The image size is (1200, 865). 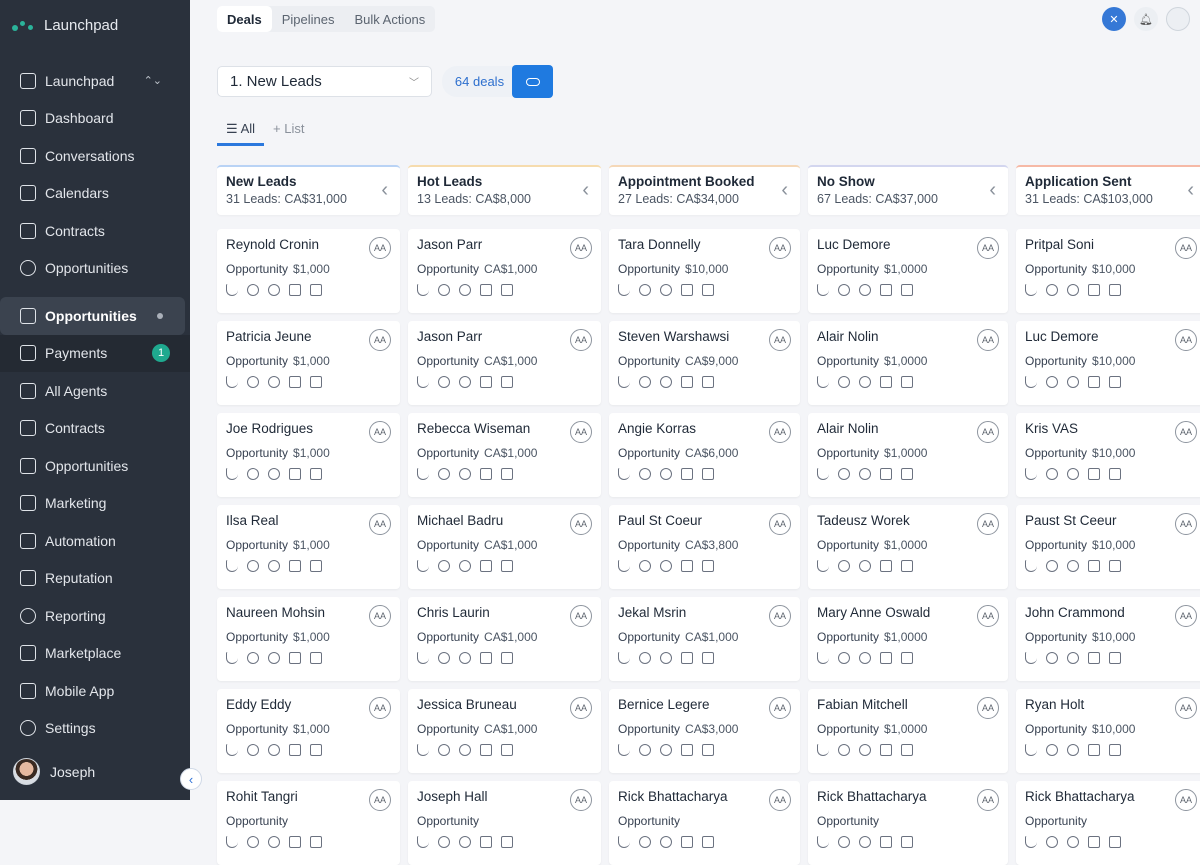 I want to click on deal-card: Tadeusz Worek AA Opportunity $1,0000, so click(x=908, y=547).